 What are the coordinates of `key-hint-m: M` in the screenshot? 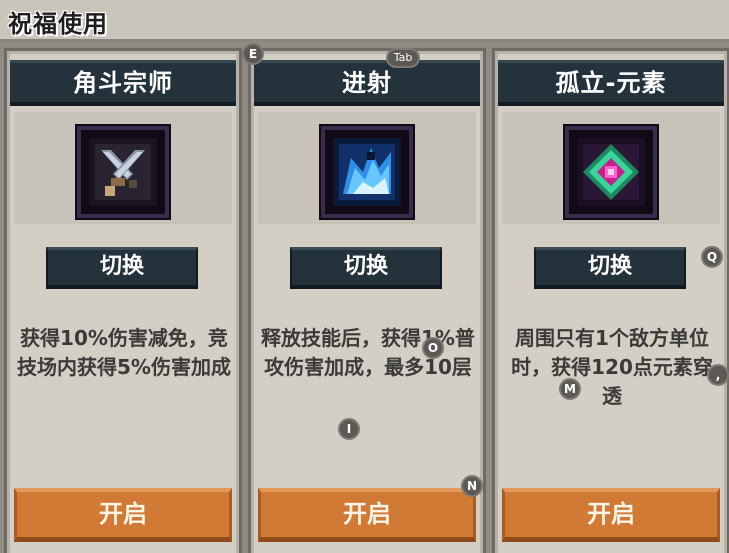 It's located at (570, 389).